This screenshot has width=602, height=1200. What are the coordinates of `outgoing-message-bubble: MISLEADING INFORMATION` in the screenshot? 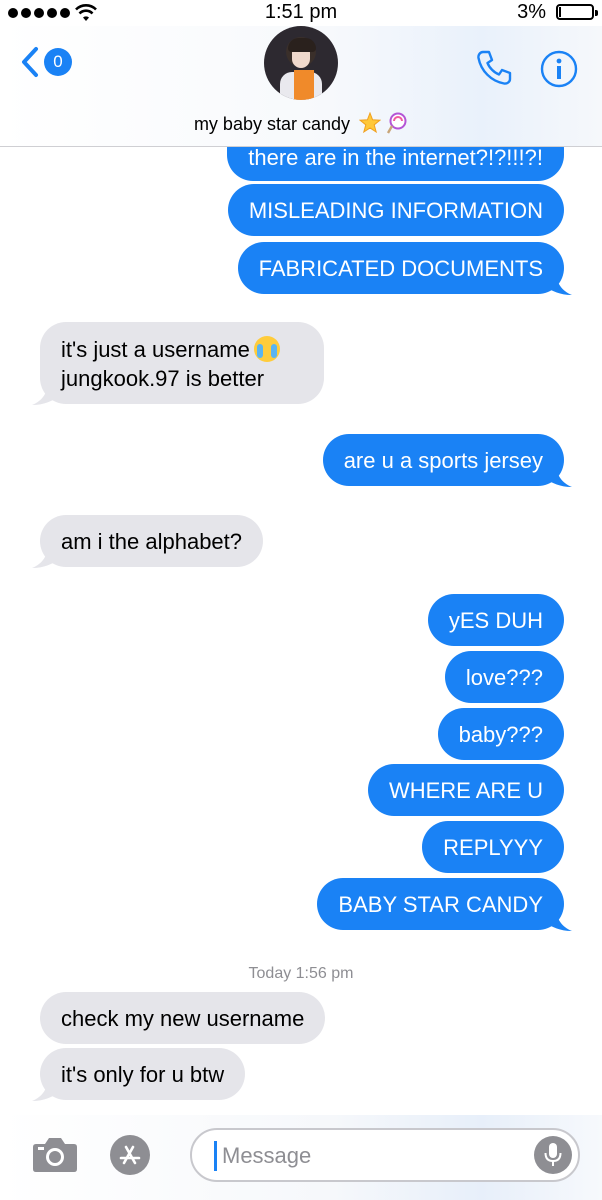 It's located at (395, 210).